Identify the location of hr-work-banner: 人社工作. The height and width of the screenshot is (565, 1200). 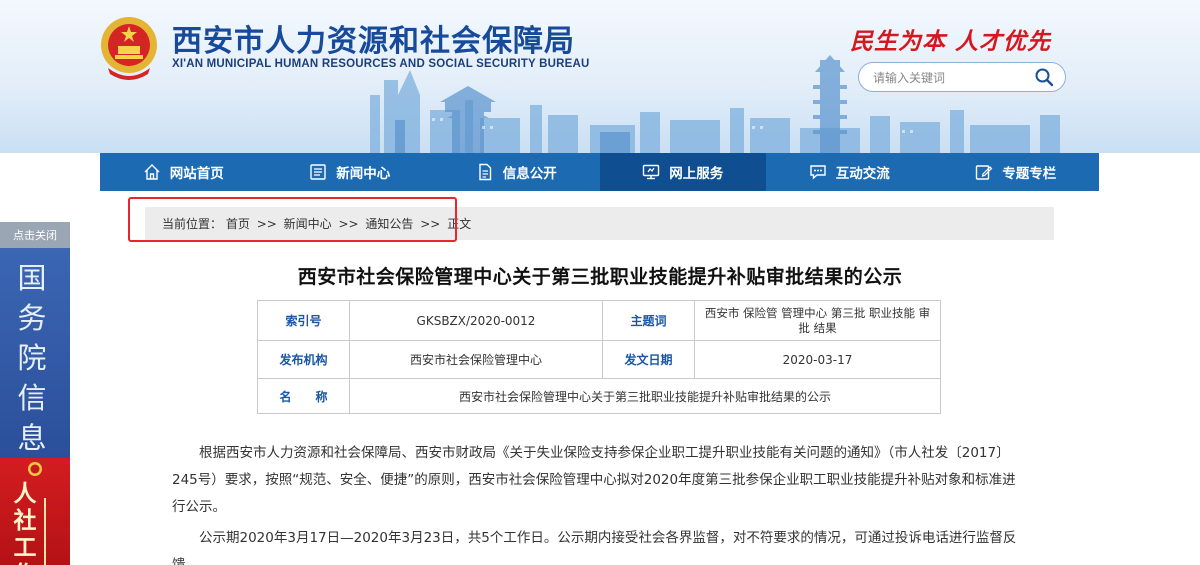
(35, 511).